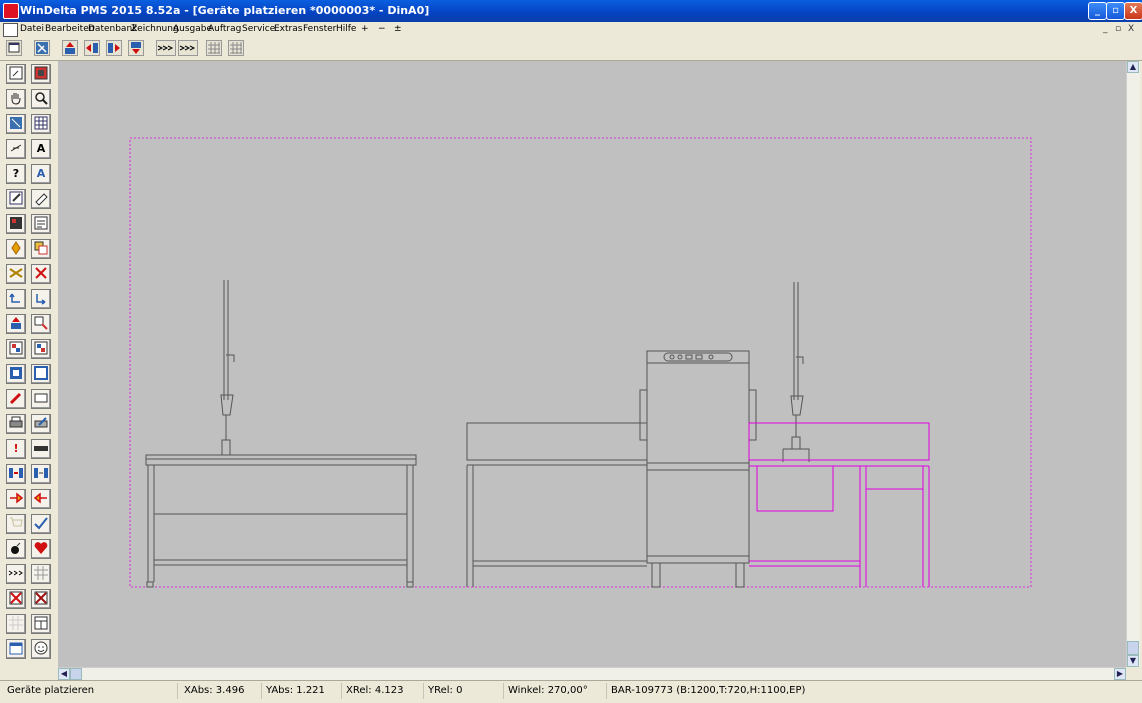  I want to click on grid-tool-button, so click(41, 574).